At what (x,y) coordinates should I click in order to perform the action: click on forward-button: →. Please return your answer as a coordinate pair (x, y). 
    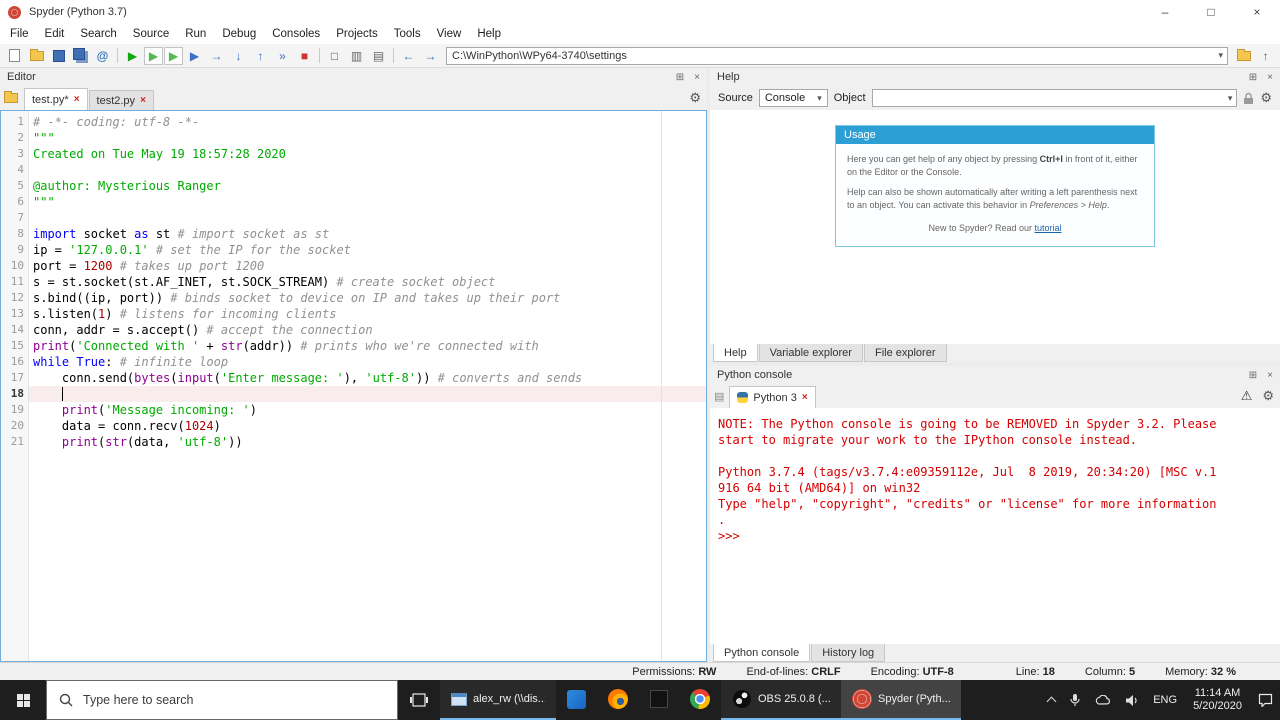
    Looking at the image, I should click on (430, 55).